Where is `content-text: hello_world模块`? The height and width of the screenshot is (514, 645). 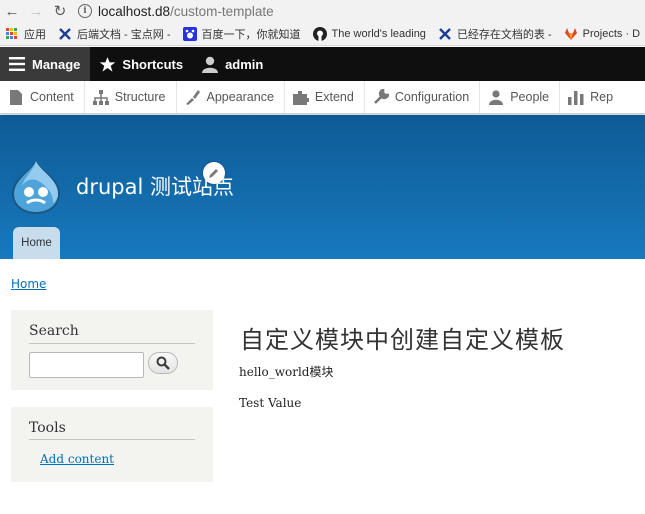 content-text: hello_world模块 is located at coordinates (286, 372).